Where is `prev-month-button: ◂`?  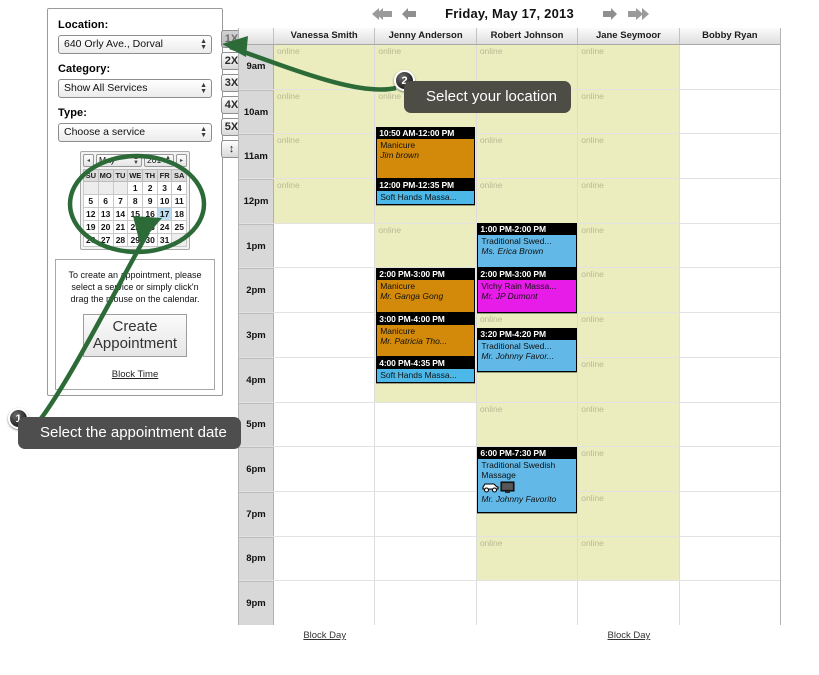
prev-month-button: ◂ is located at coordinates (88, 160).